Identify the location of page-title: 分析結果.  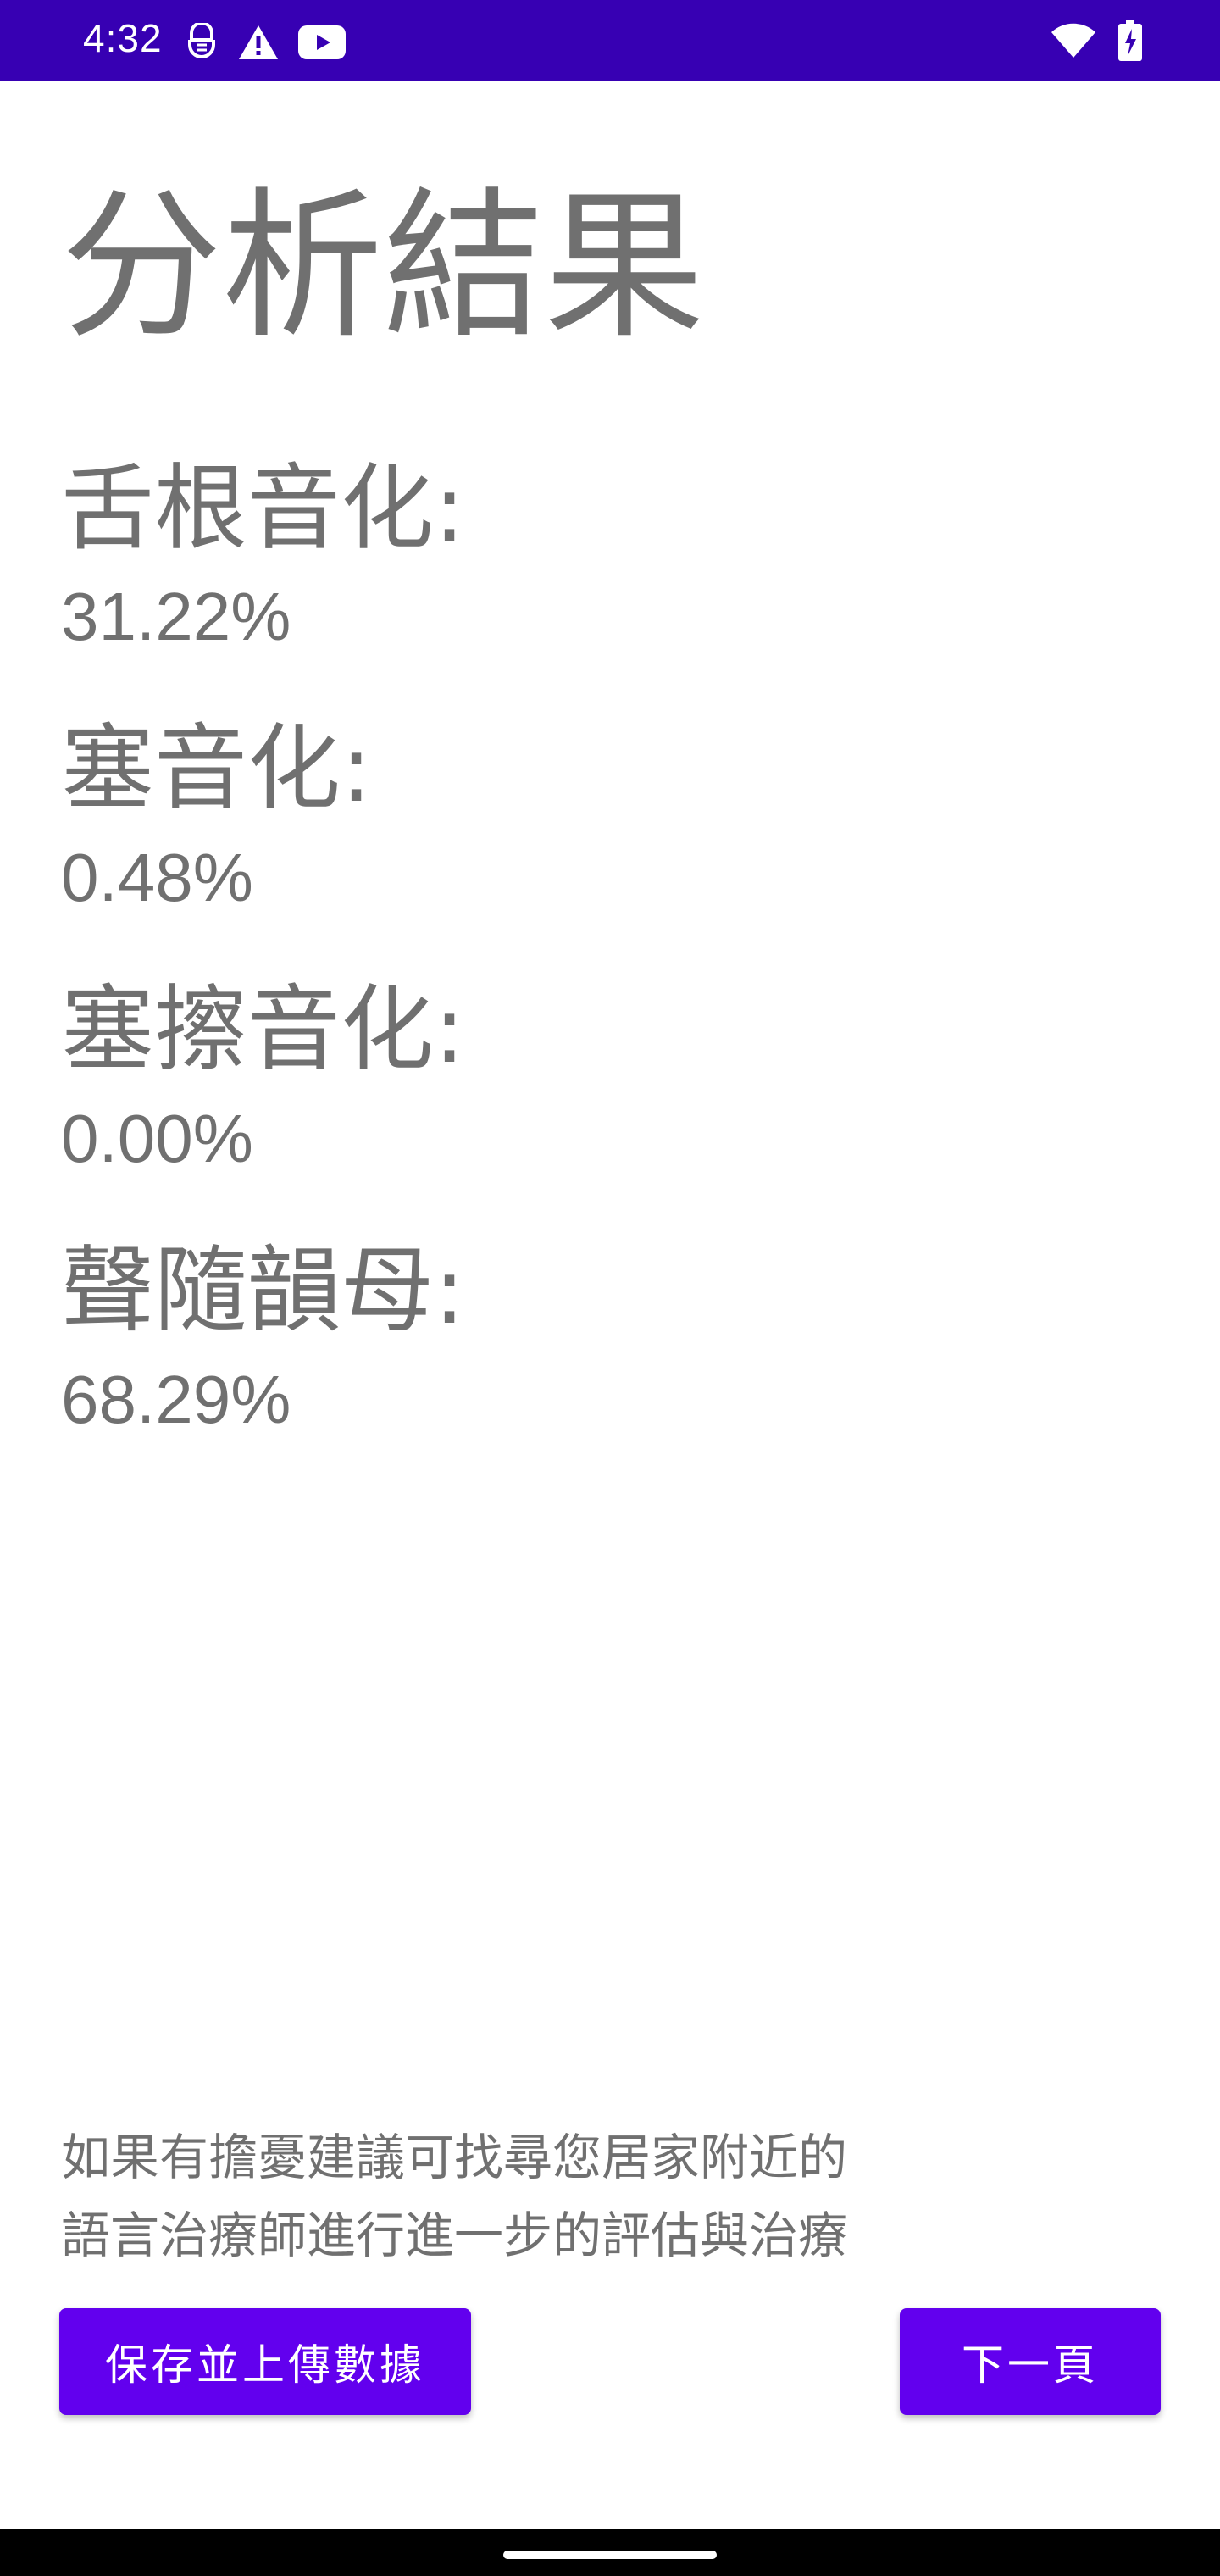
(383, 266).